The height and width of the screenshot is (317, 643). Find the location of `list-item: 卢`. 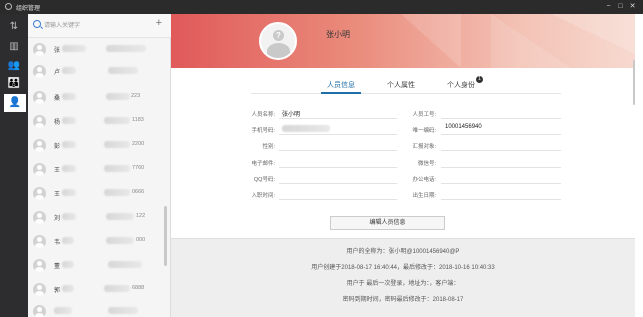

list-item: 卢 is located at coordinates (96, 73).